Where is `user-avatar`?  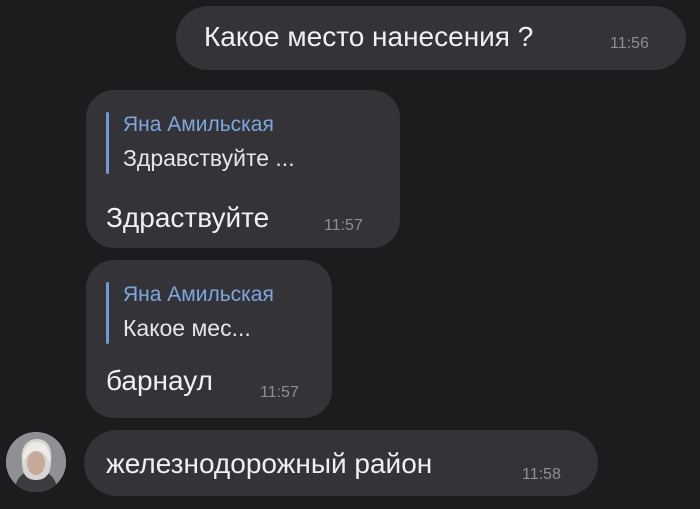
user-avatar is located at coordinates (36, 462).